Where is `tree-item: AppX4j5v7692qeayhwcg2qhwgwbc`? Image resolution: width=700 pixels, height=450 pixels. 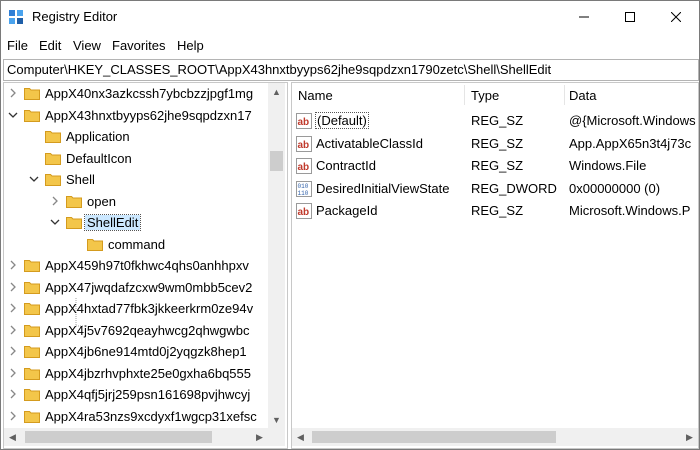 tree-item: AppX4j5v7692qeayhwcg2qhwgwbc is located at coordinates (136, 331).